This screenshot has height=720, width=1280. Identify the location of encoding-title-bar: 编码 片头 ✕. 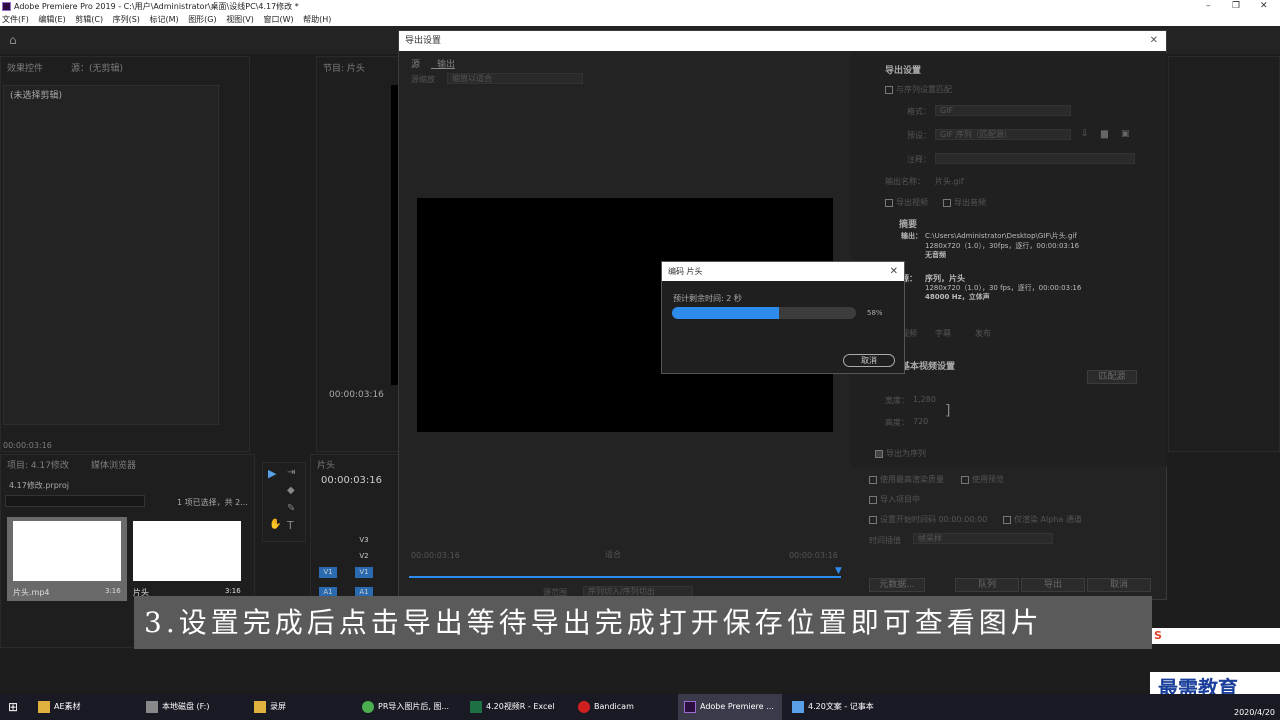
(783, 271).